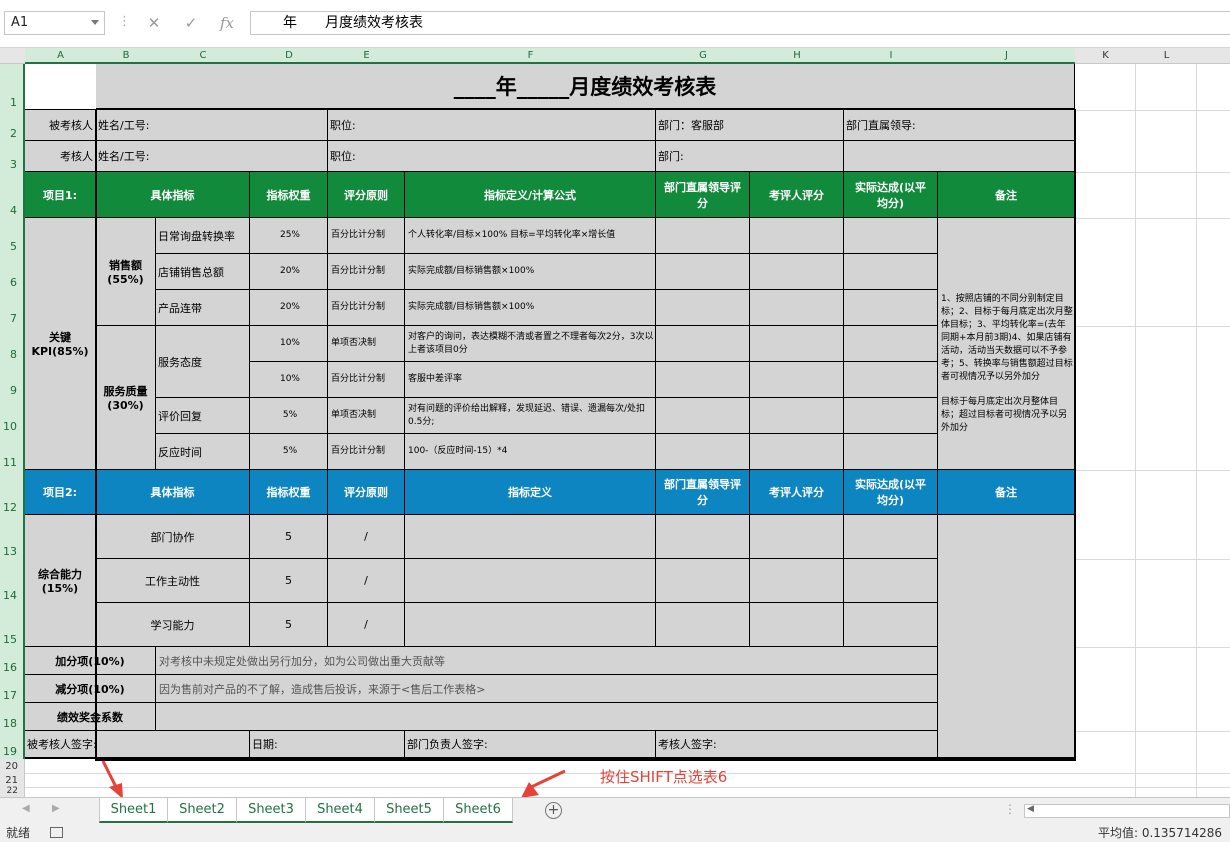  What do you see at coordinates (703, 195) in the screenshot?
I see `sec1-leader-score: 部门直属领导评分` at bounding box center [703, 195].